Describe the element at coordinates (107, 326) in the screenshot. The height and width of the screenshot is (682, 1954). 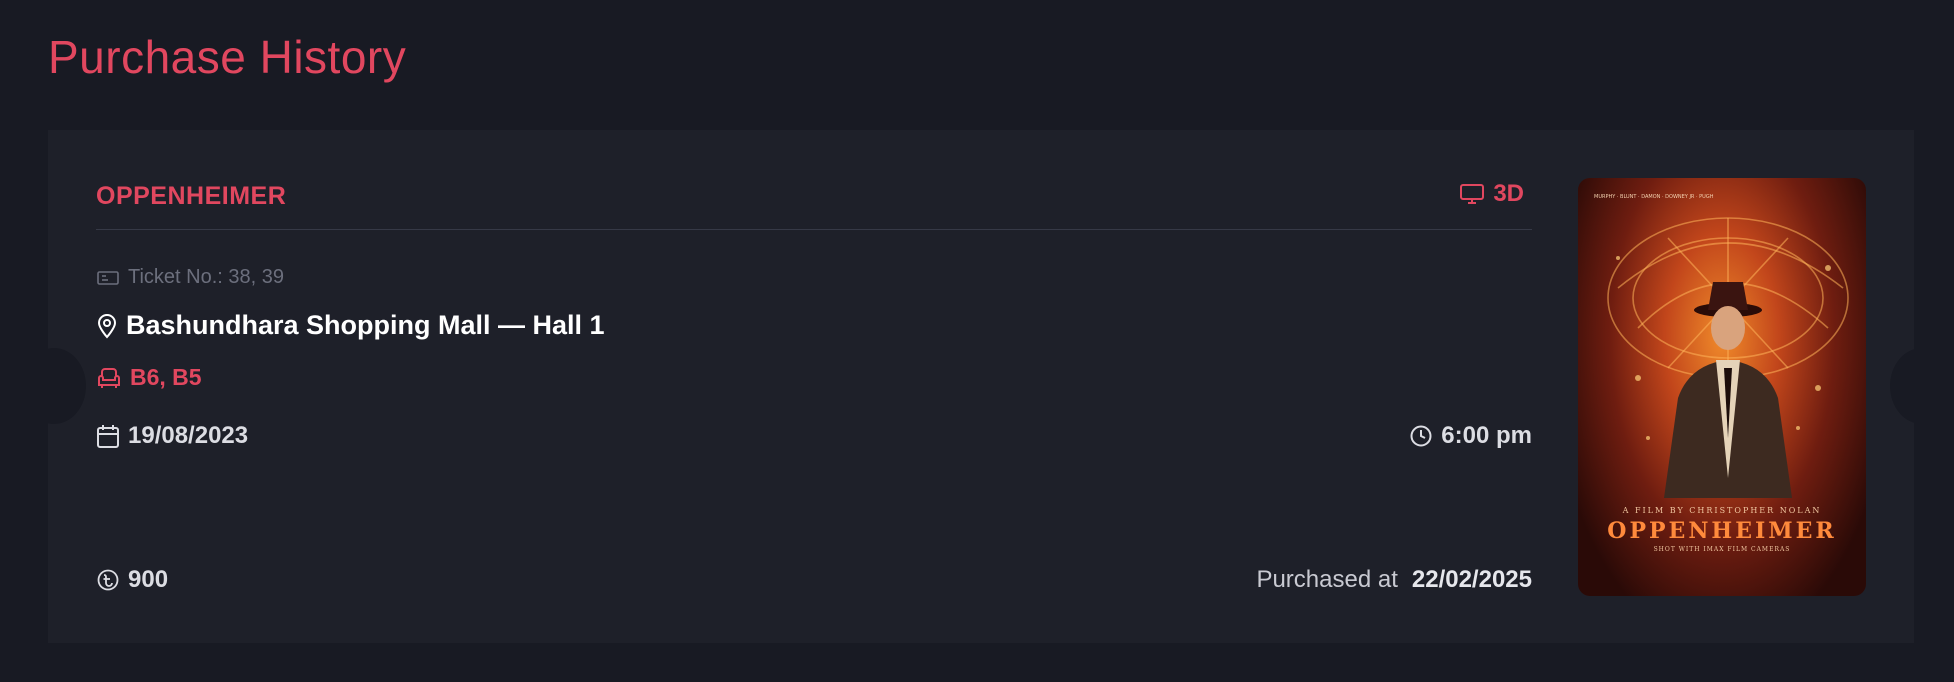
I see `map-pin-icon` at that location.